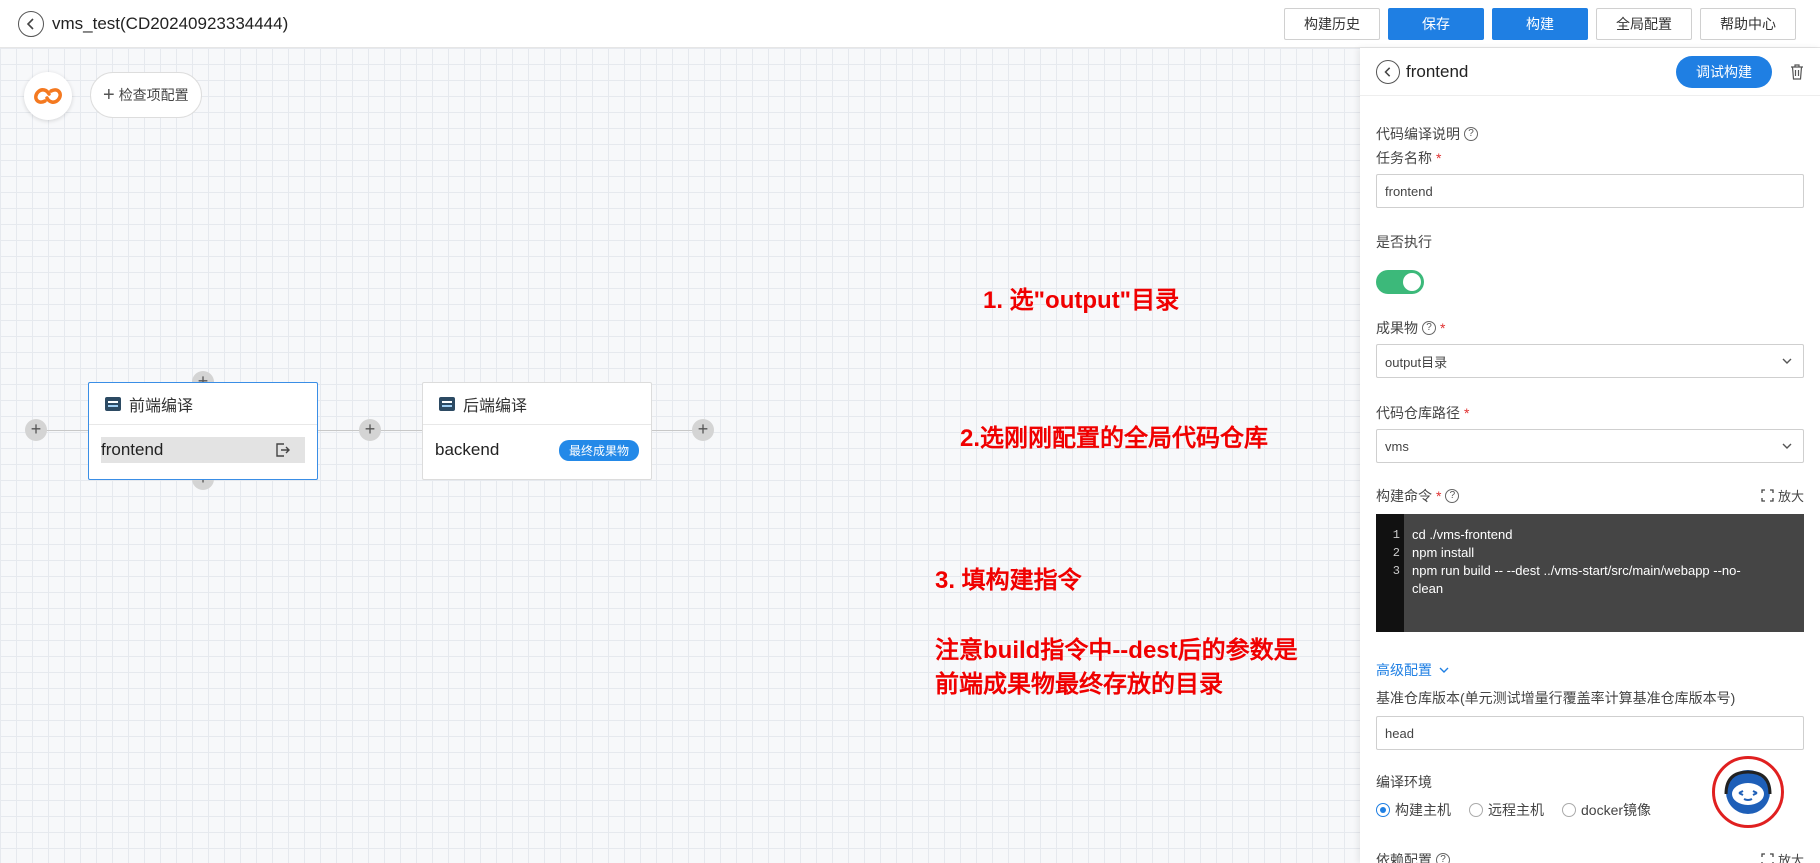  I want to click on command-label-row: 构建命令 * ?, so click(1590, 496).